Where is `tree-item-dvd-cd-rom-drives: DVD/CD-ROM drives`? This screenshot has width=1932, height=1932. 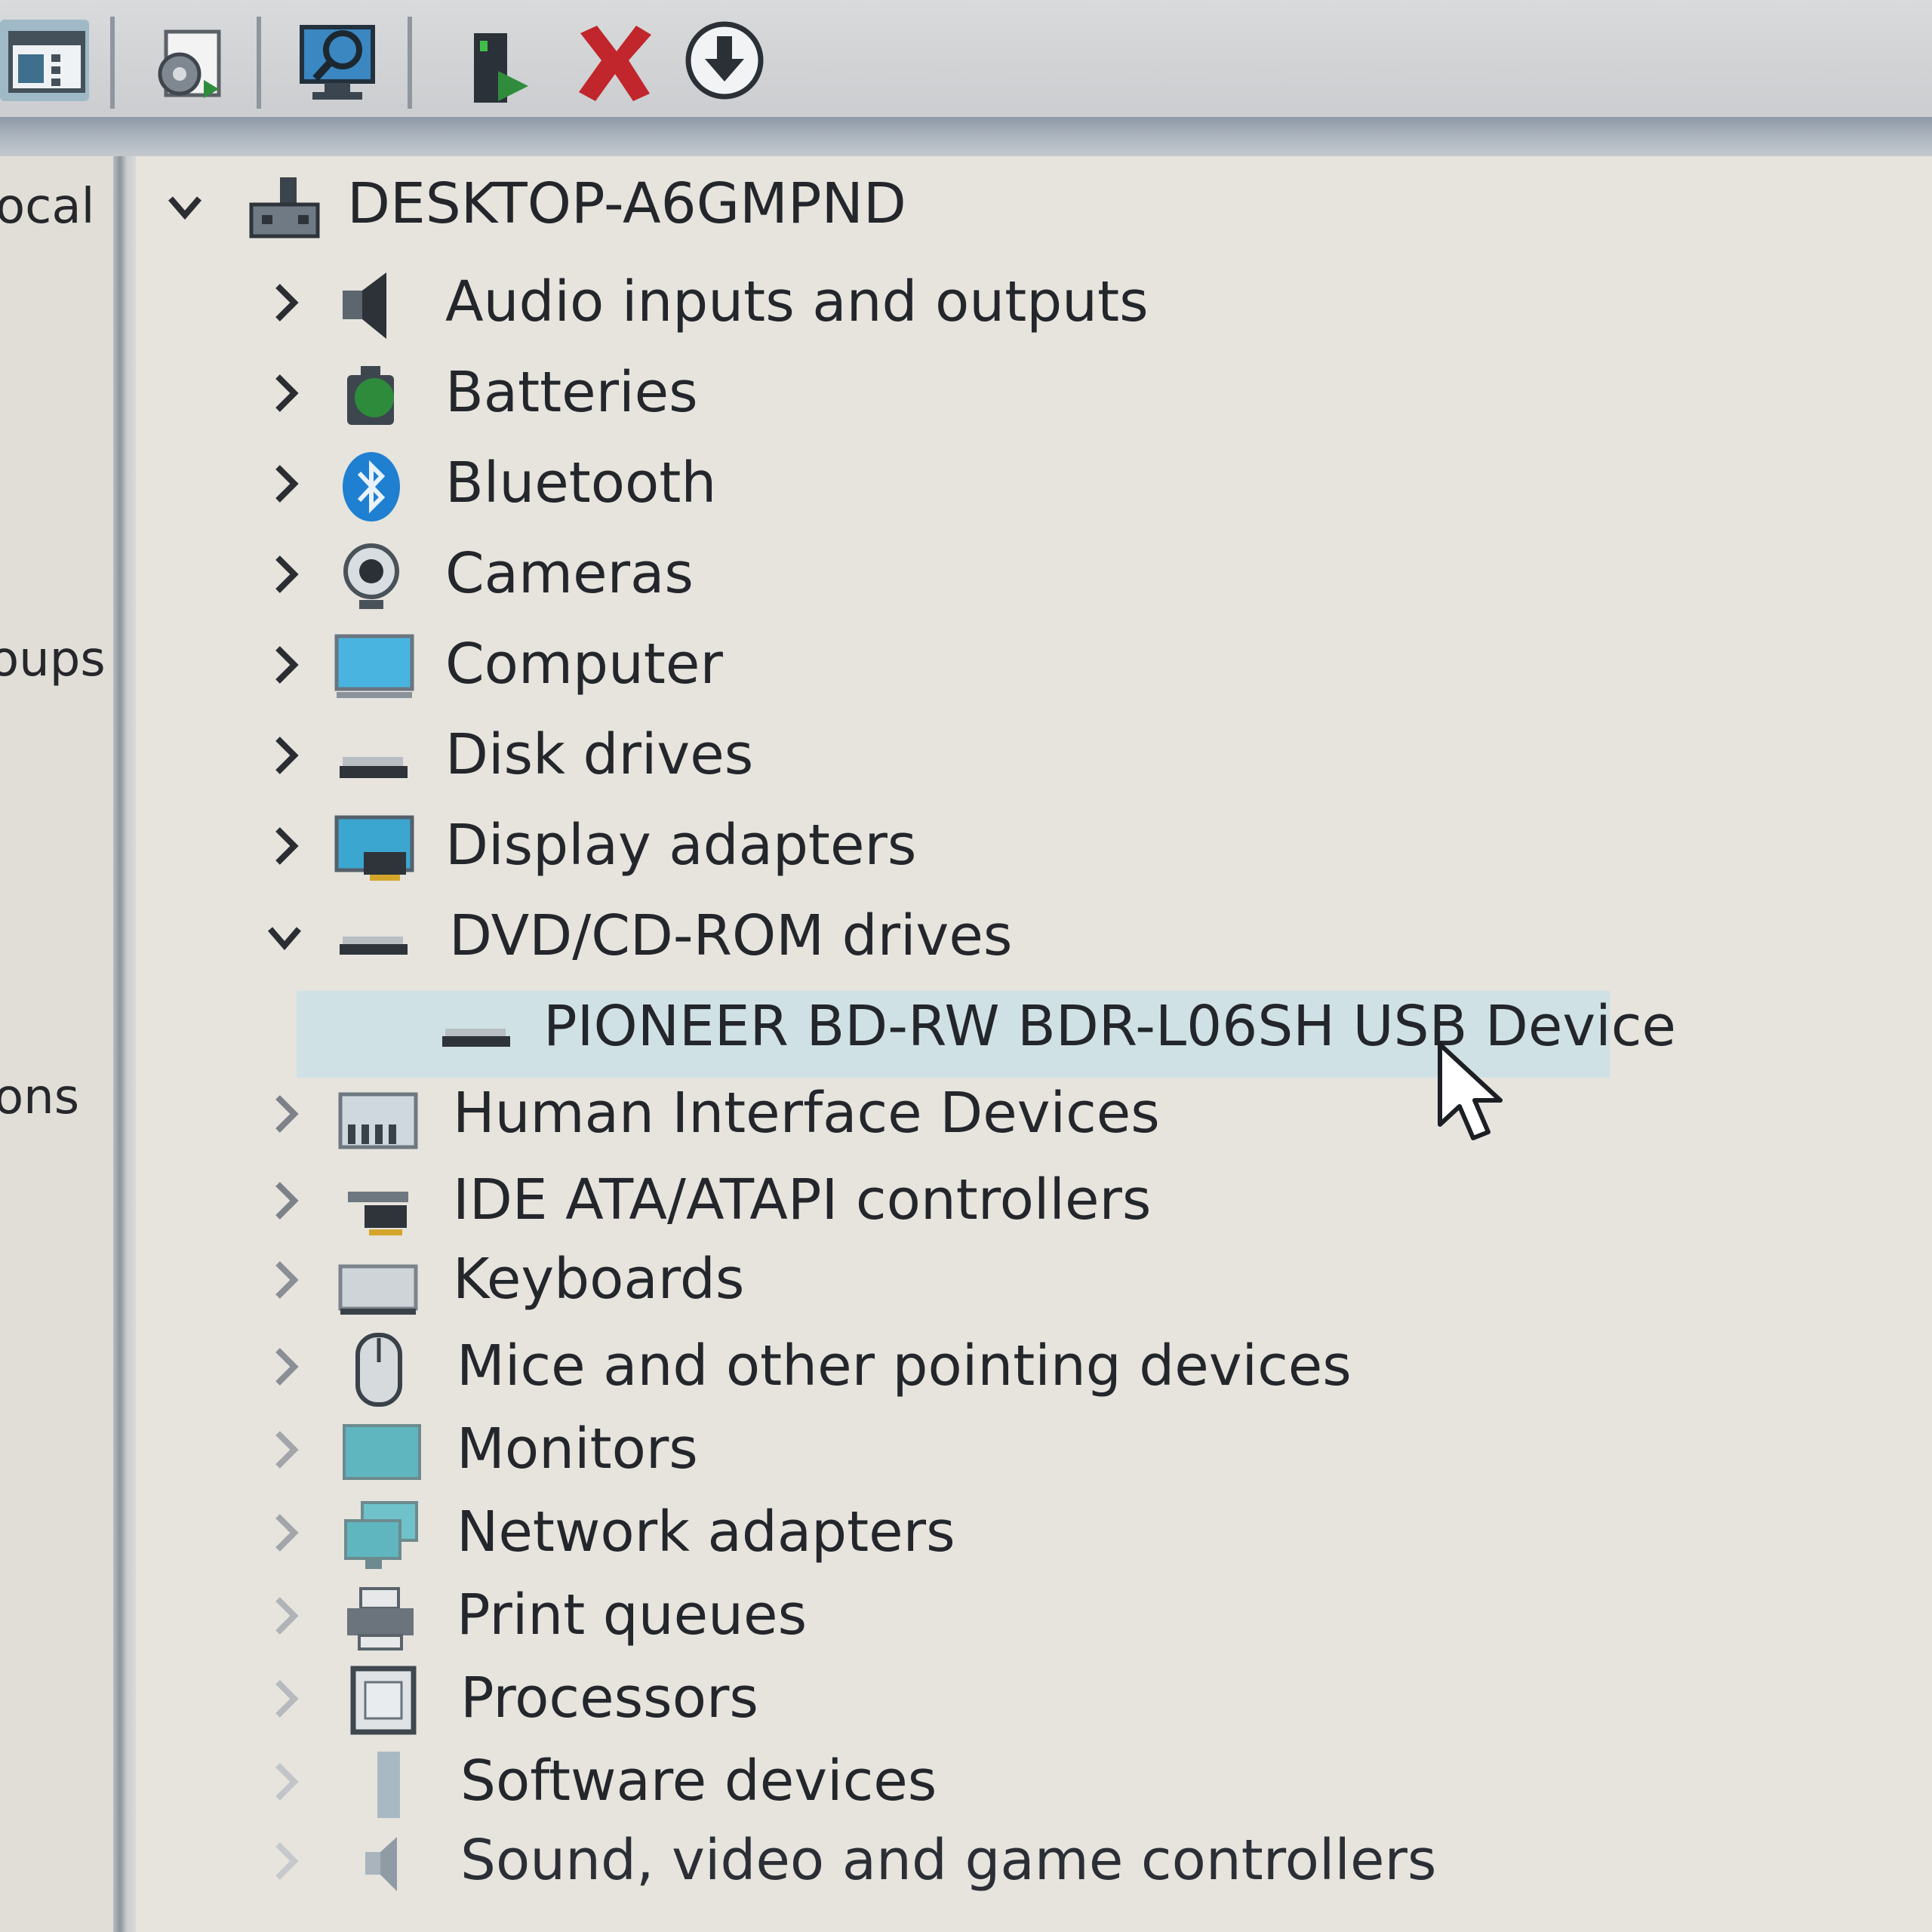
tree-item-dvd-cd-rom-drives: DVD/CD-ROM drives is located at coordinates (747, 935).